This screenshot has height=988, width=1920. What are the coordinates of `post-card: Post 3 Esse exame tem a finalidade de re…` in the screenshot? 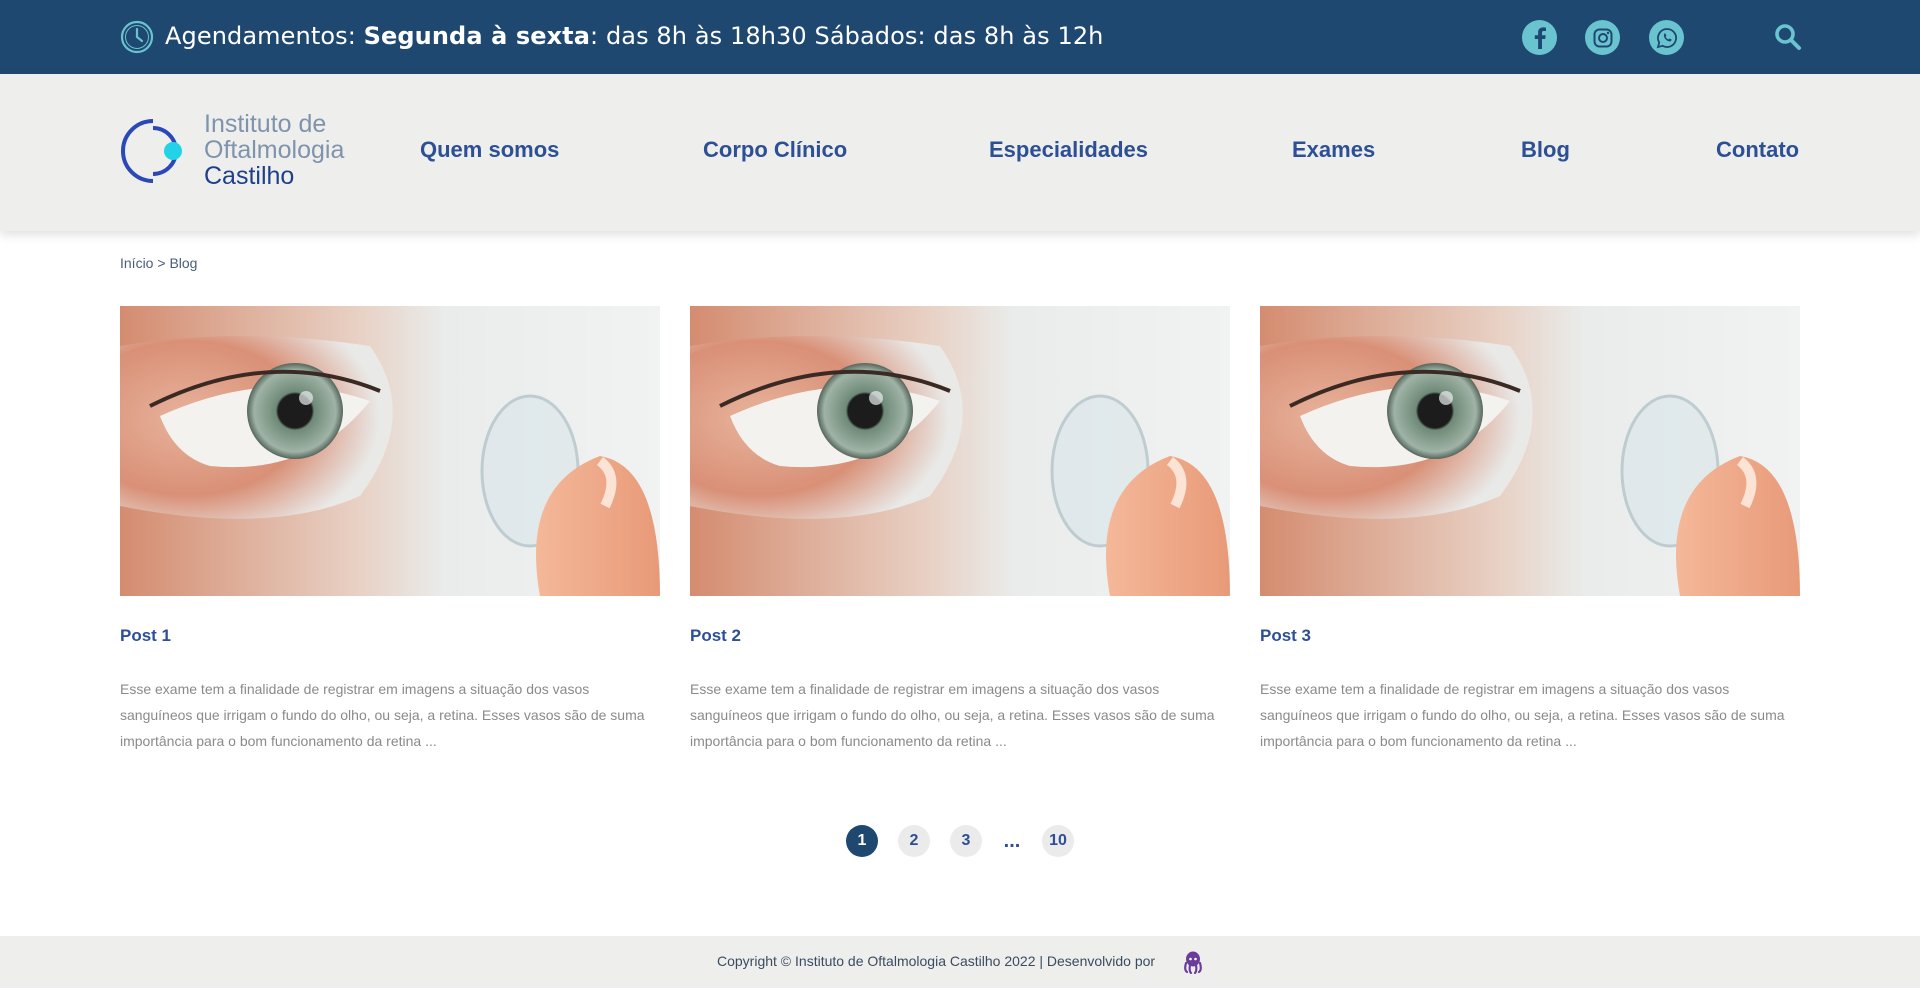 It's located at (1530, 530).